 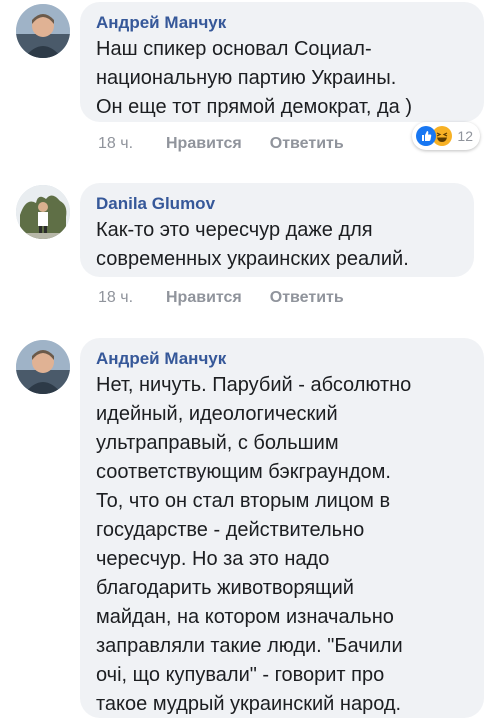 I want to click on comment-text-line: Как-то это чересчур даже для, so click(x=234, y=230).